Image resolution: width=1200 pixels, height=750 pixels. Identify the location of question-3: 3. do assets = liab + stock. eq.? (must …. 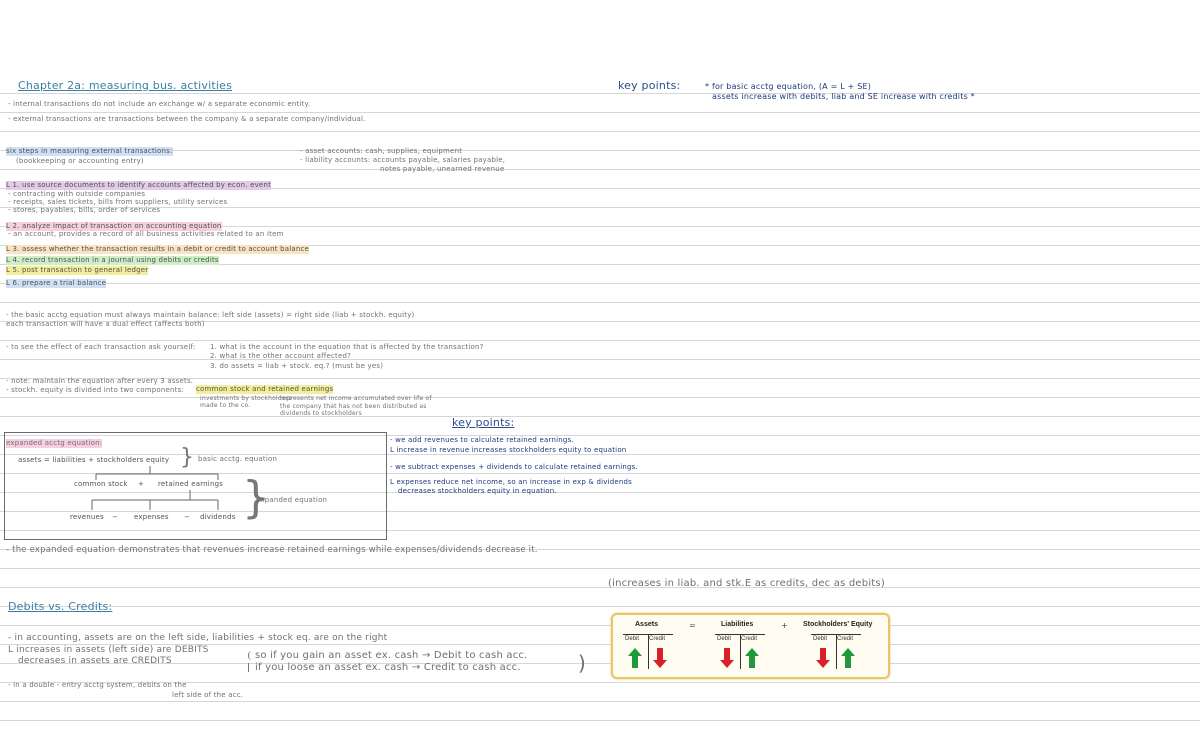
(297, 366).